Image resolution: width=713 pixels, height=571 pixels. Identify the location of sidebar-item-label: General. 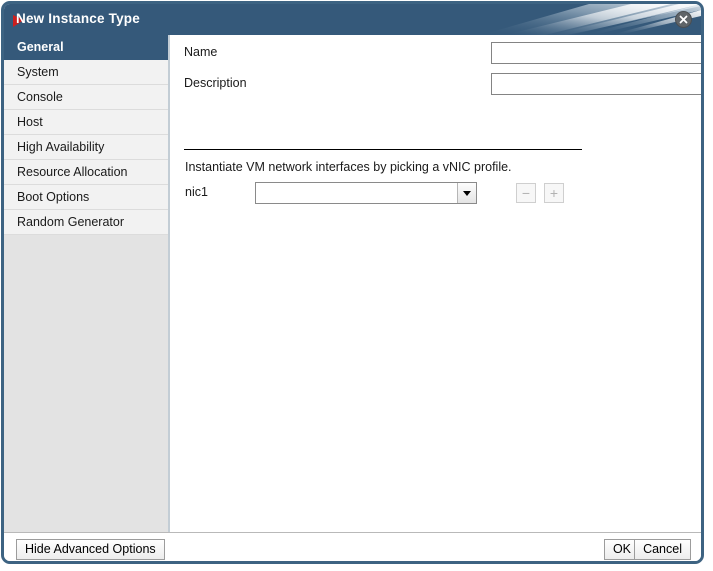
(40, 47).